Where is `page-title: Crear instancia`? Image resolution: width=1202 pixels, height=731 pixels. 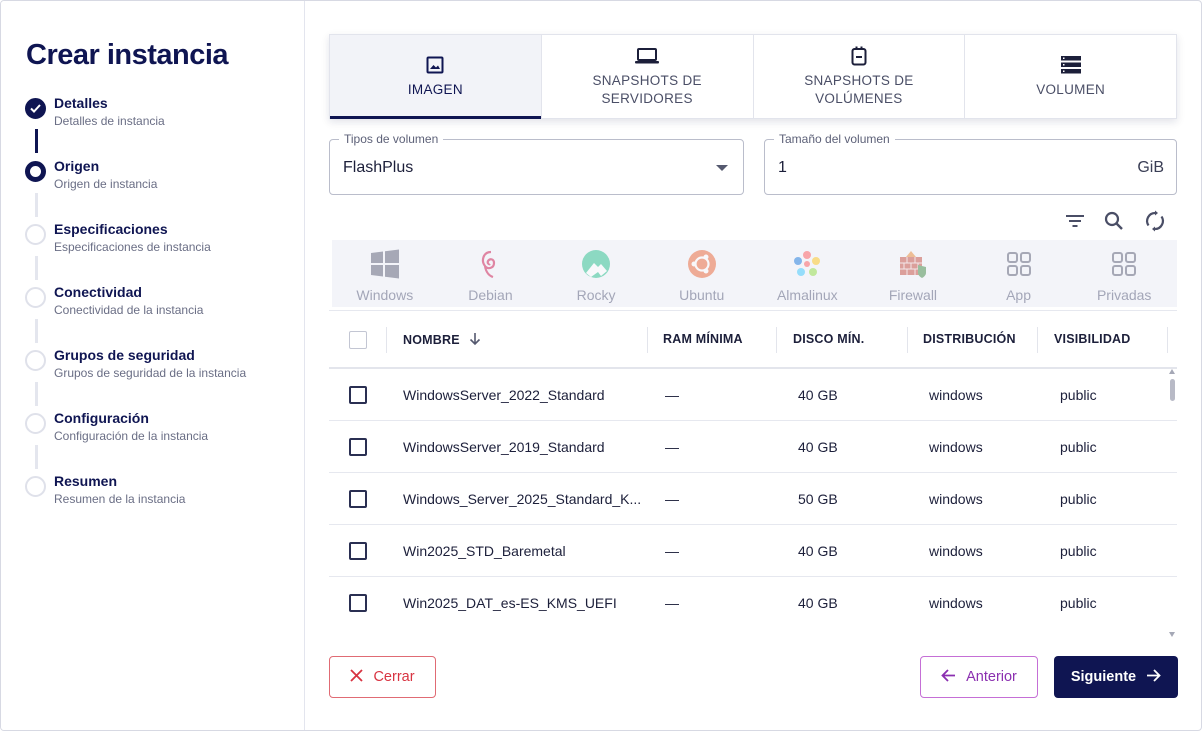
page-title: Crear instancia is located at coordinates (127, 55).